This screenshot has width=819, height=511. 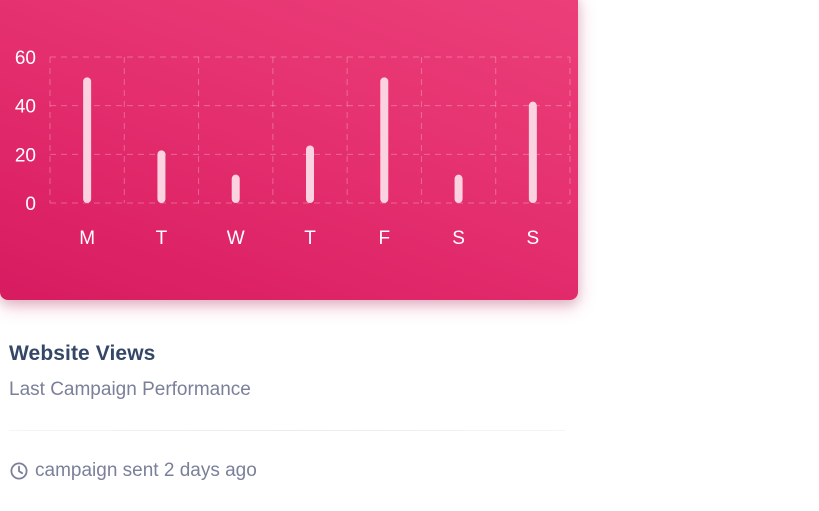 I want to click on x-tick-label: M, so click(x=87, y=238).